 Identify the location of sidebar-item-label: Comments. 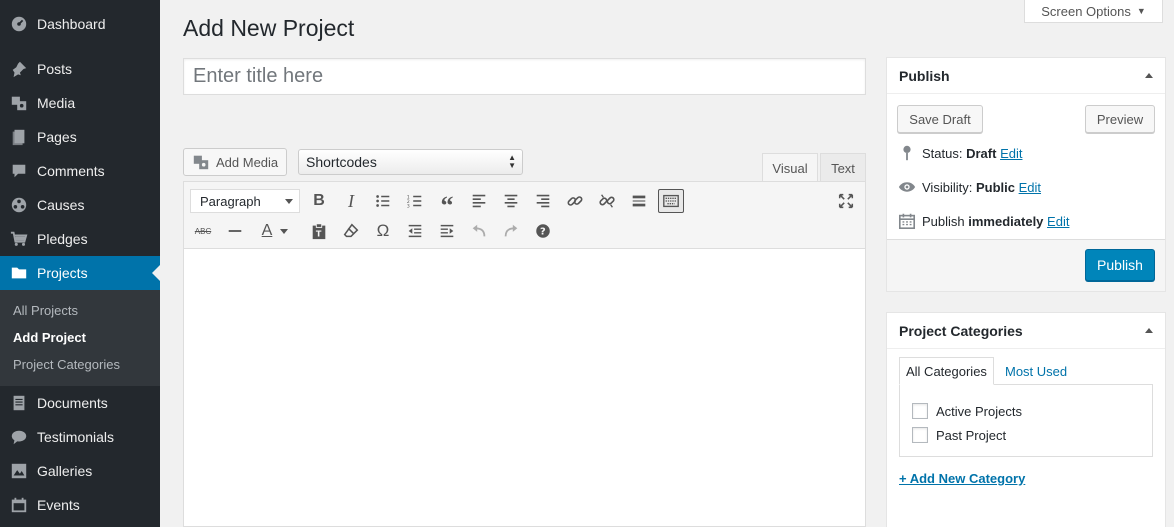
(71, 171).